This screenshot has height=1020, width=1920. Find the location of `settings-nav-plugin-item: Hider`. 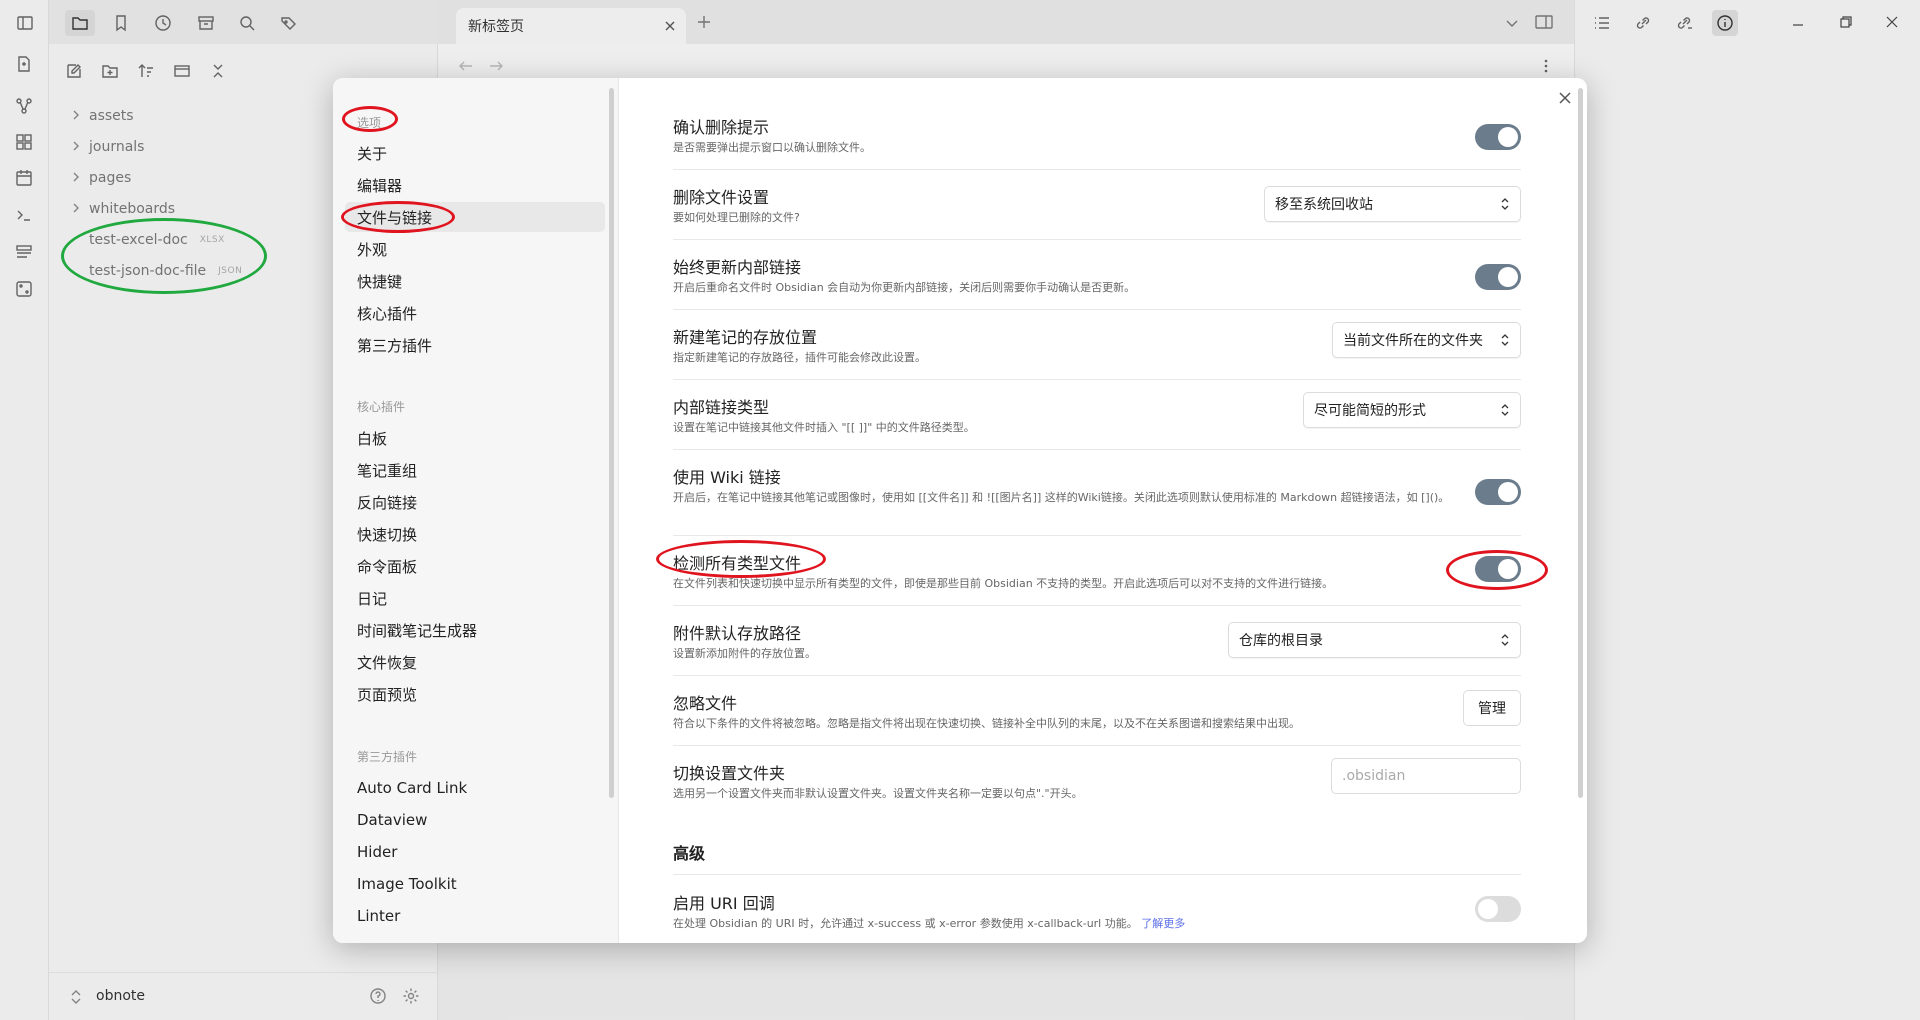

settings-nav-plugin-item: Hider is located at coordinates (475, 852).